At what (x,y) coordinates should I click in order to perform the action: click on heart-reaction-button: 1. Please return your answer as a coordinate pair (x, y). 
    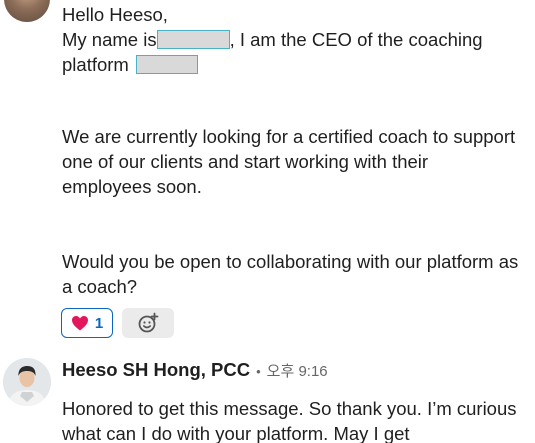
    Looking at the image, I should click on (87, 323).